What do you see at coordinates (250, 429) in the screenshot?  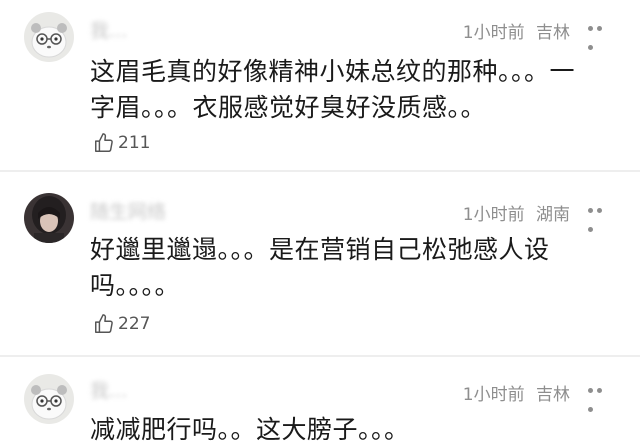 I see `comment-text-line: 减减肥行吗。。这大膀子。。。` at bounding box center [250, 429].